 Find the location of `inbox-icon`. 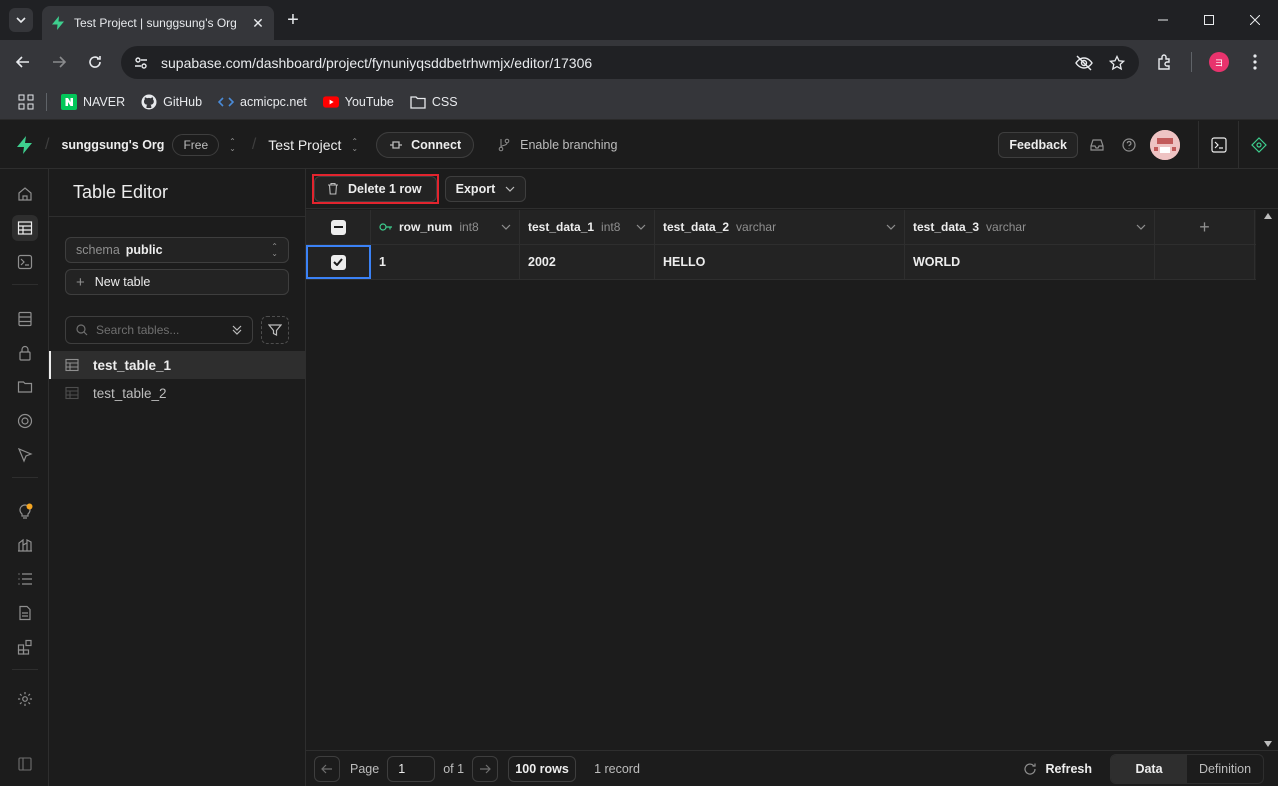

inbox-icon is located at coordinates (1097, 145).